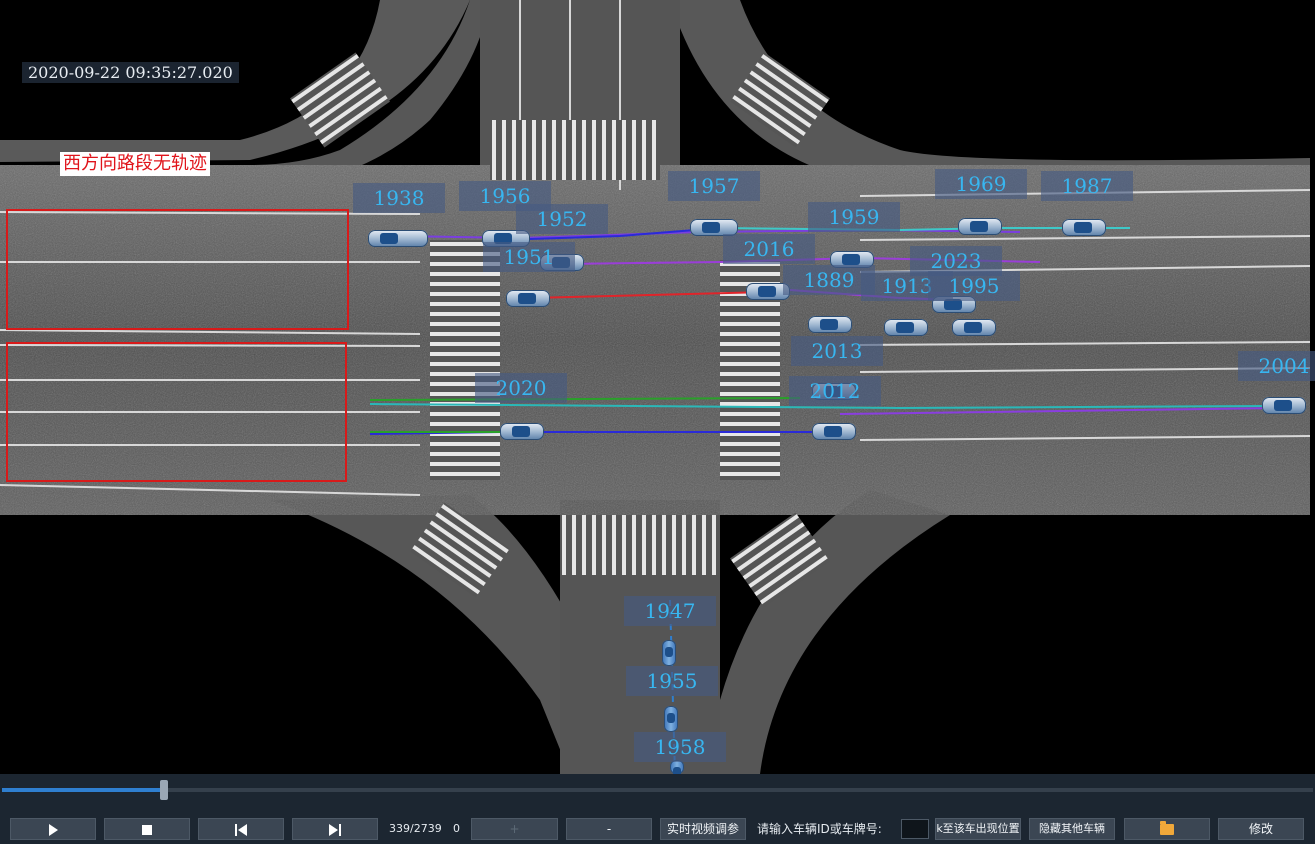 The image size is (1315, 844). I want to click on stop-icon, so click(147, 829).